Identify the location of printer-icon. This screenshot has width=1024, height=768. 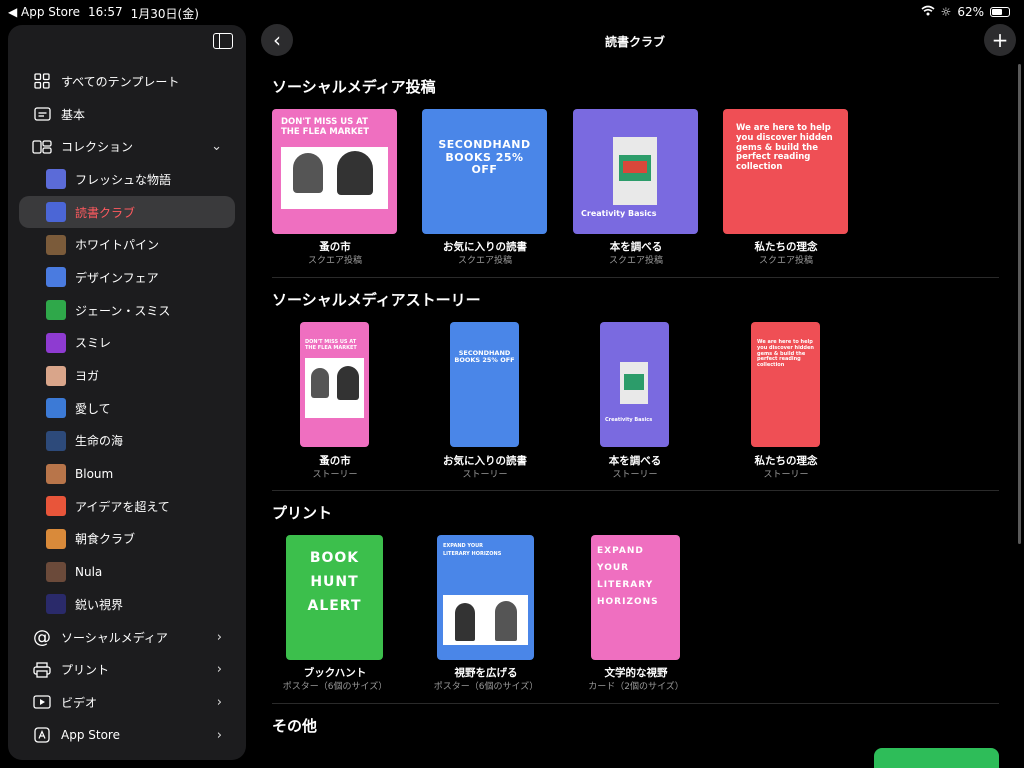
(42, 670).